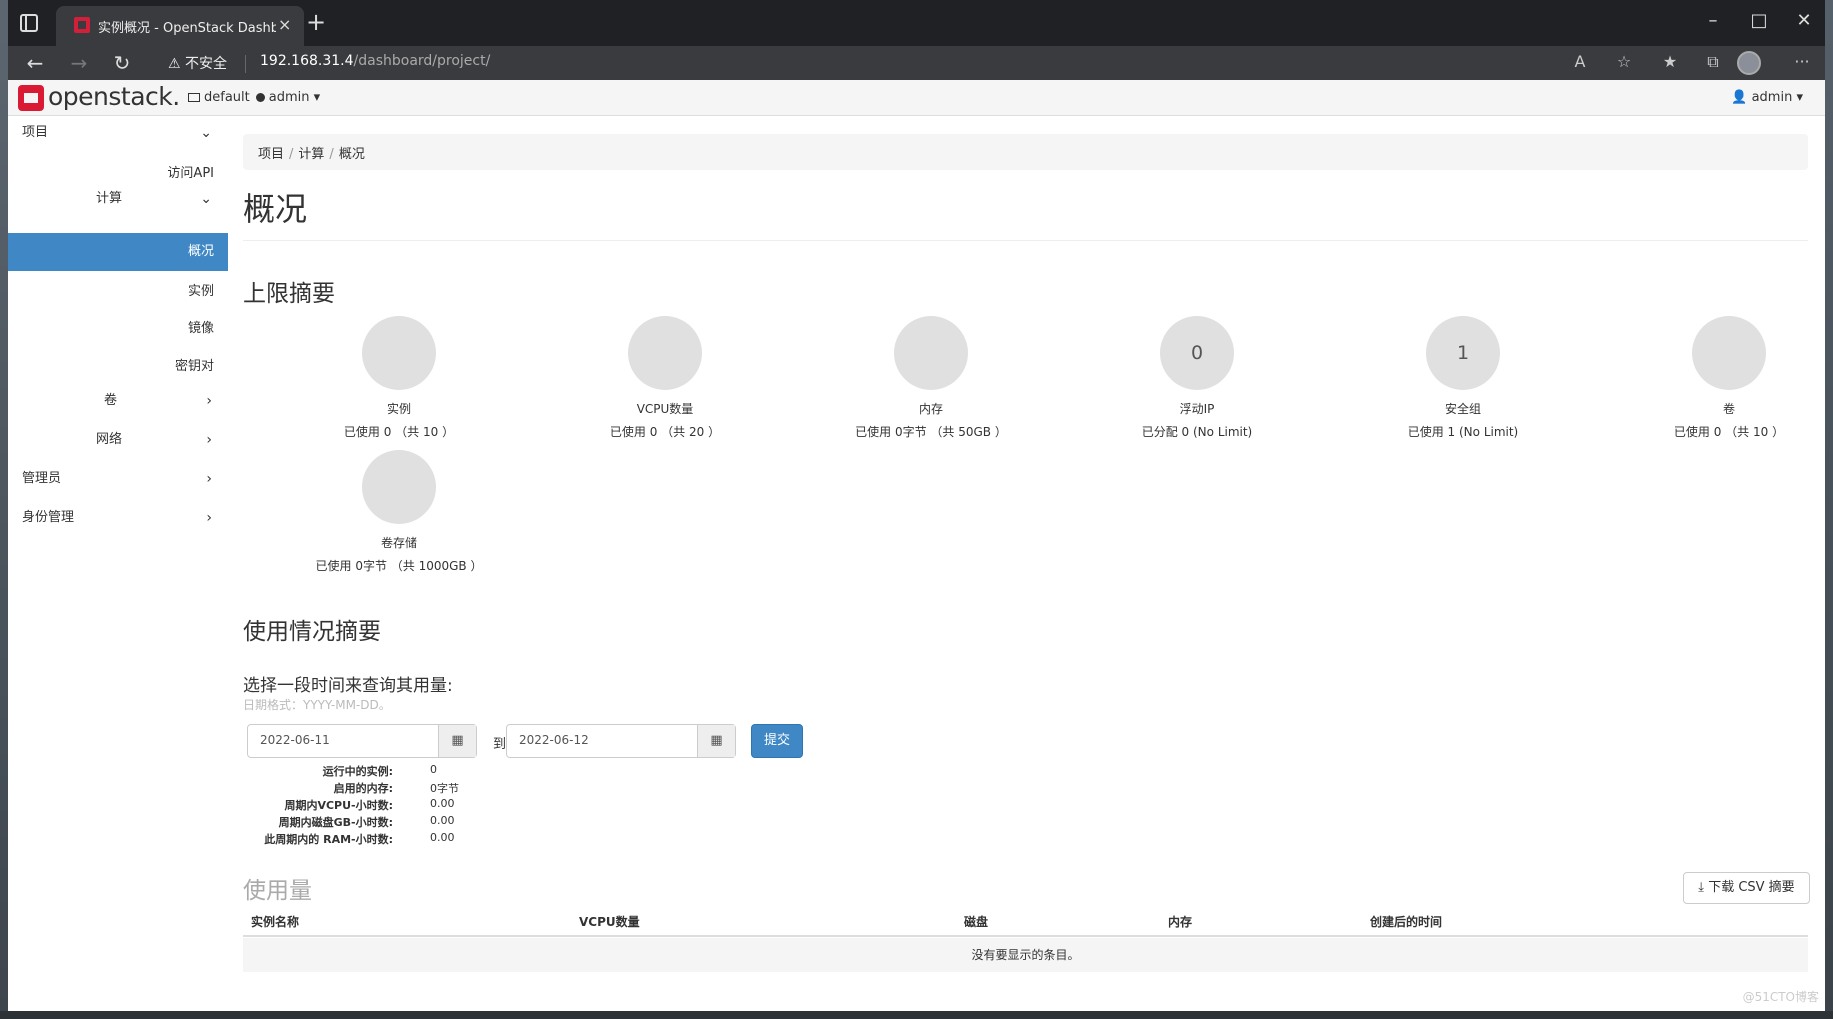  What do you see at coordinates (117, 518) in the screenshot?
I see `sidebar-item-identity: 身份管理 ›` at bounding box center [117, 518].